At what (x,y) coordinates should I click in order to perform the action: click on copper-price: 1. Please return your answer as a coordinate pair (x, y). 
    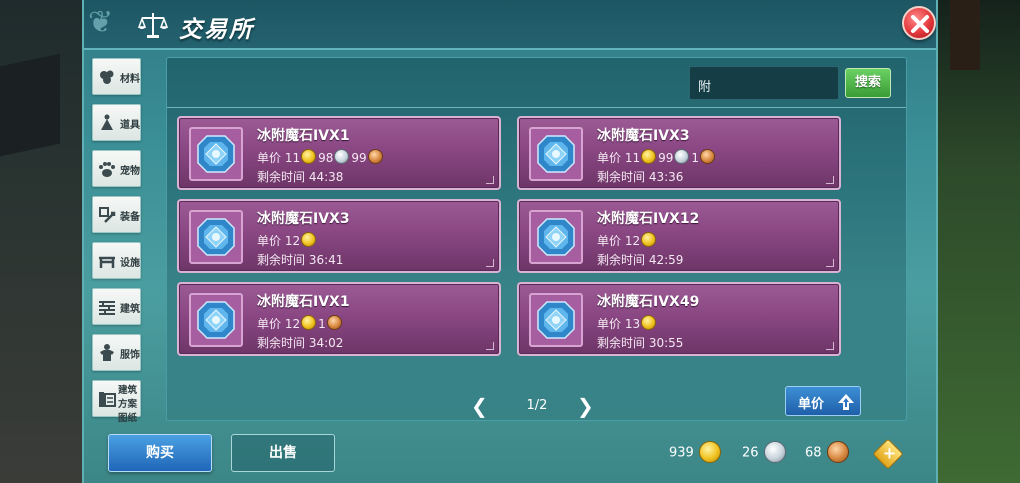
    Looking at the image, I should click on (695, 157).